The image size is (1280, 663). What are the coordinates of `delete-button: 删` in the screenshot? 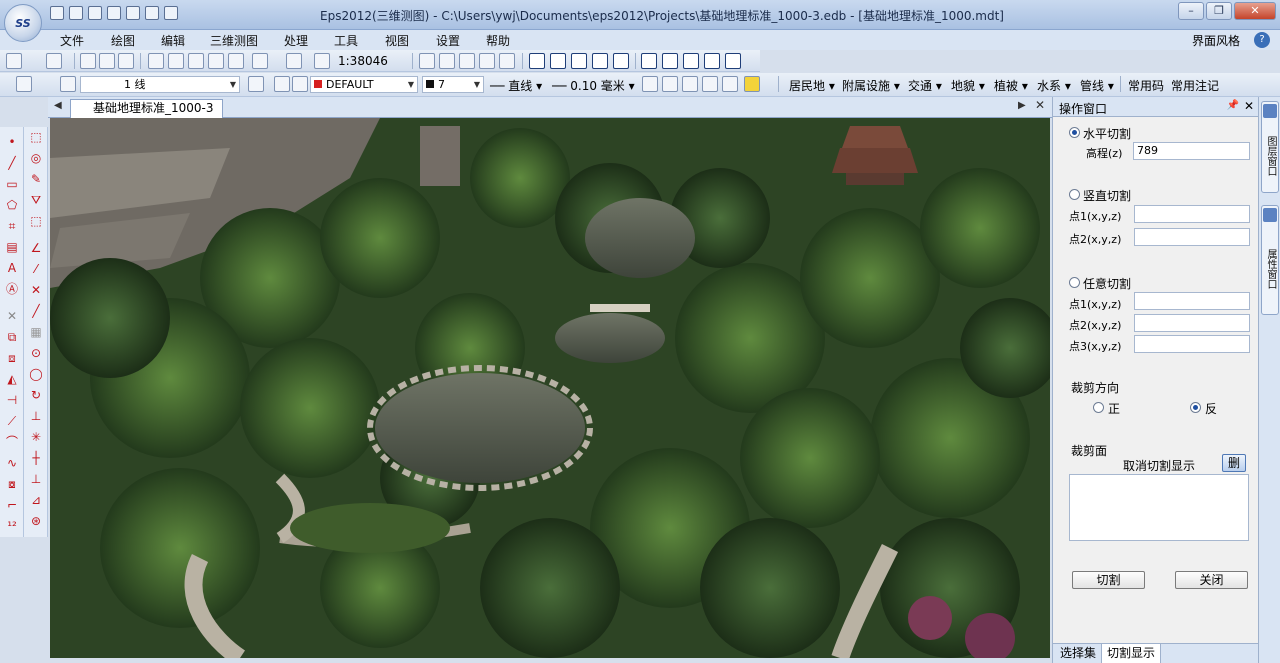 It's located at (1234, 463).